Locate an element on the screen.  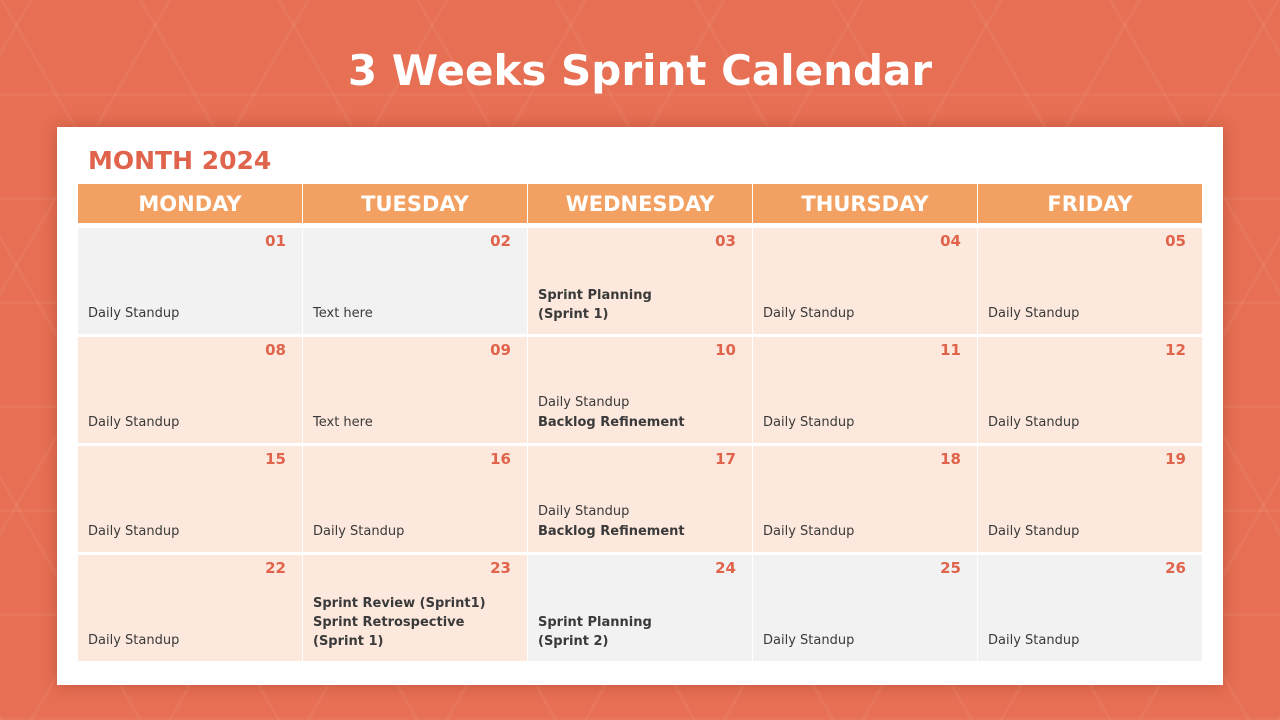
day-number: 17 is located at coordinates (725, 459).